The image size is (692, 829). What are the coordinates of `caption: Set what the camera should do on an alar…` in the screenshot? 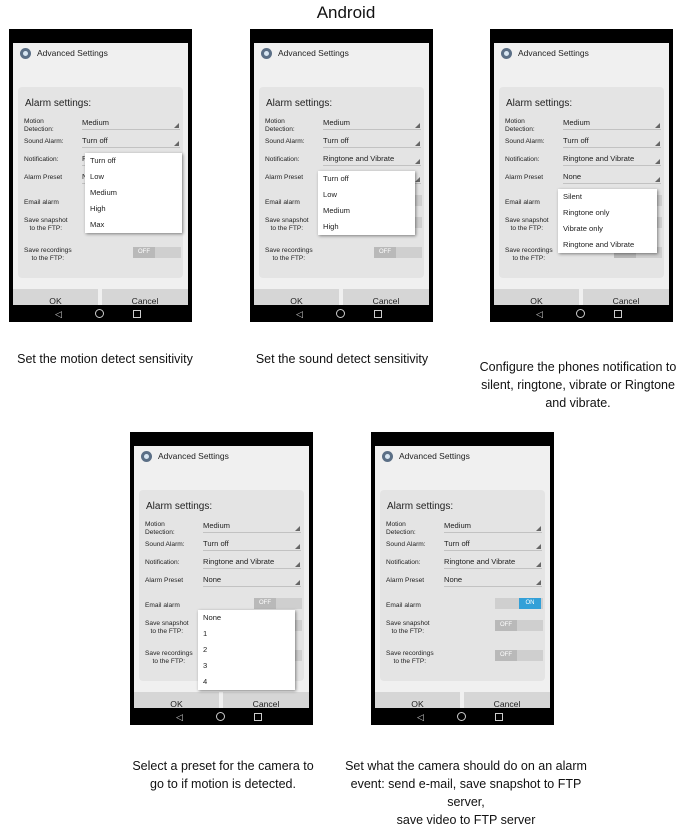 It's located at (466, 793).